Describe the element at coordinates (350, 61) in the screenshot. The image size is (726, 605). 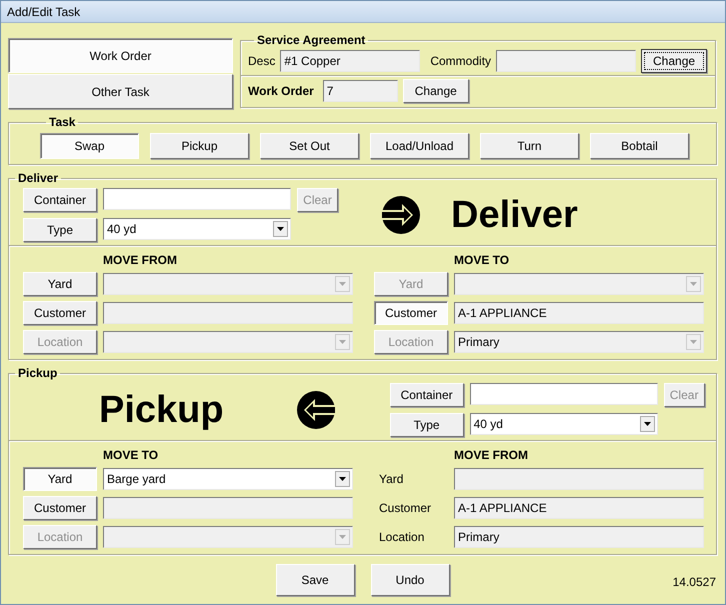
I see `desc-field: #1 Copper` at that location.